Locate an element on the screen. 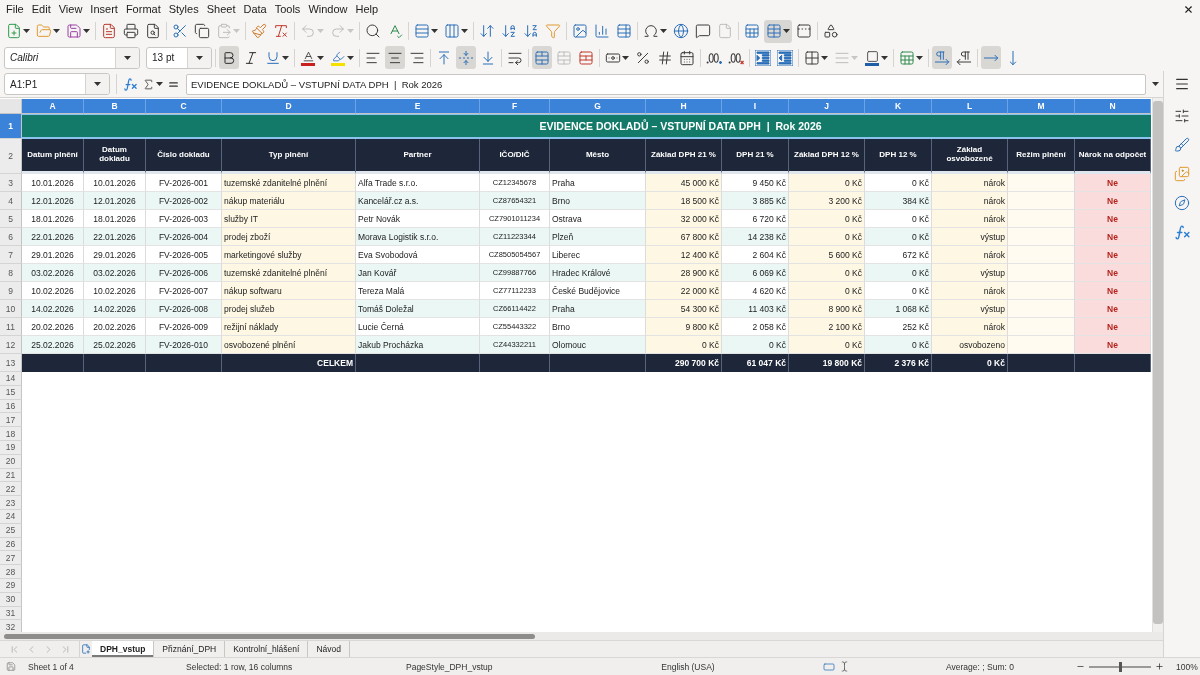 This screenshot has width=1200, height=675. menu-item: Sheet is located at coordinates (221, 9).